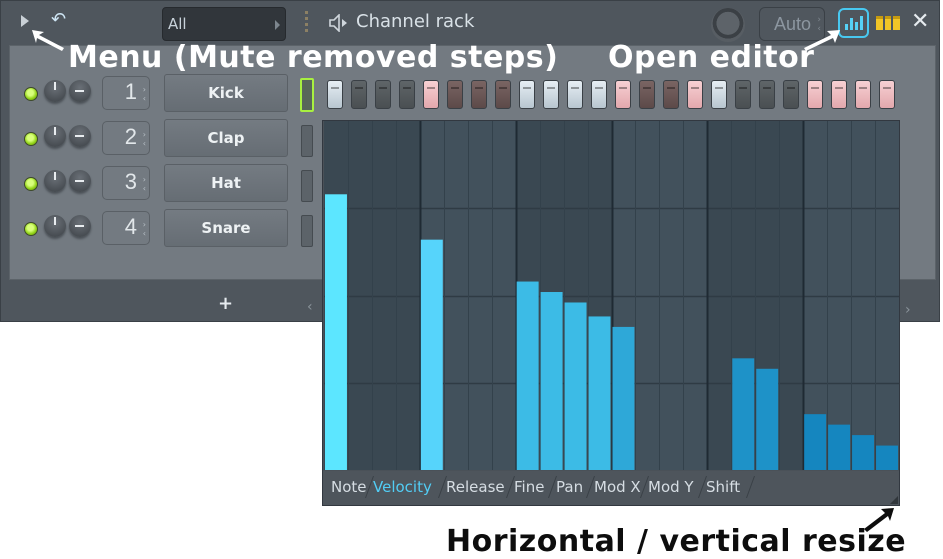 The width and height of the screenshot is (943, 559). Describe the element at coordinates (144, 94) in the screenshot. I see `stepper-arrows-icon: › ‹` at that location.